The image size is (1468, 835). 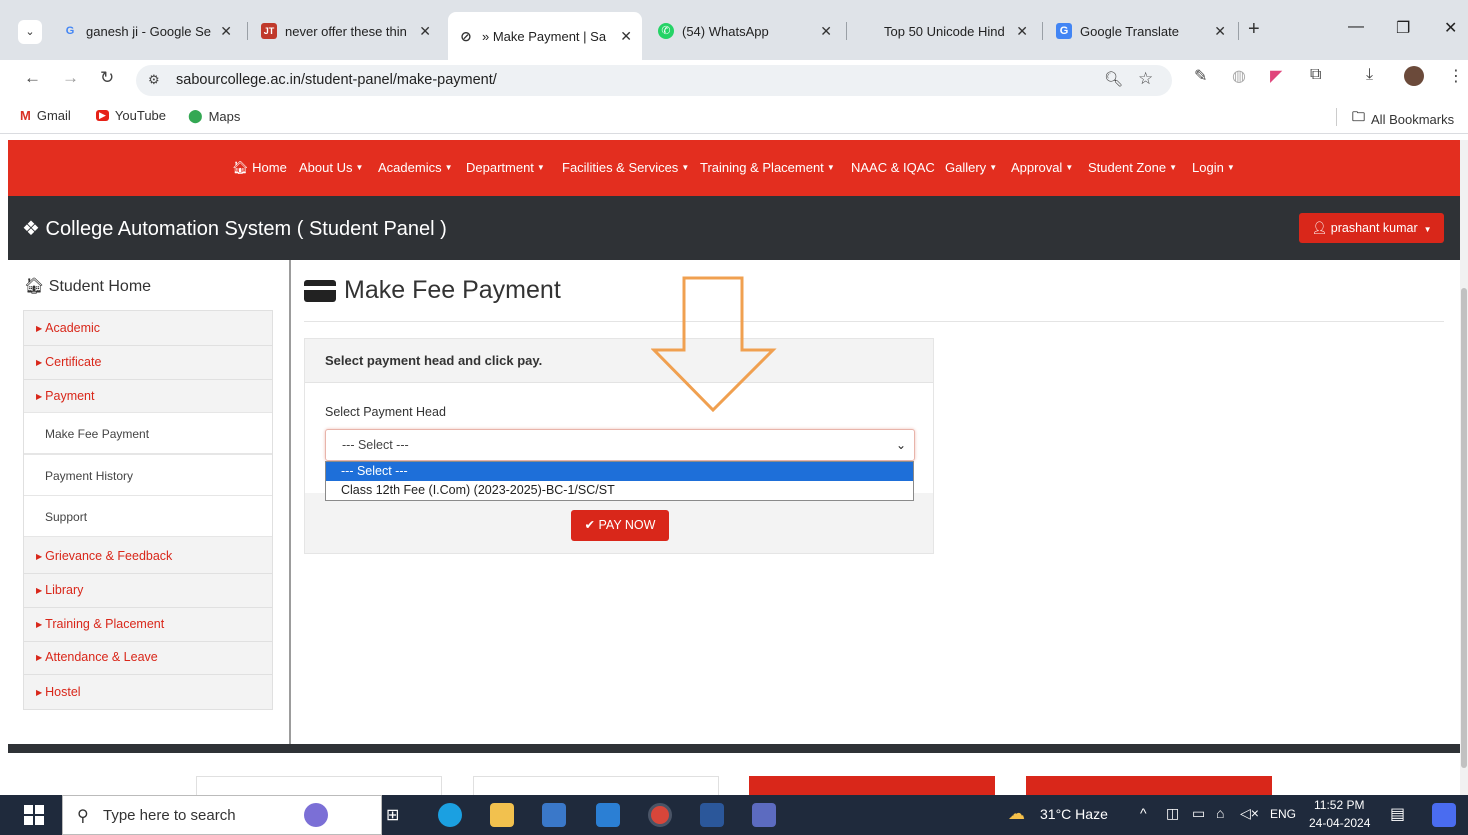 I want to click on tab-whatsapp: ✆ (54) WhatsApp ✕, so click(x=745, y=31).